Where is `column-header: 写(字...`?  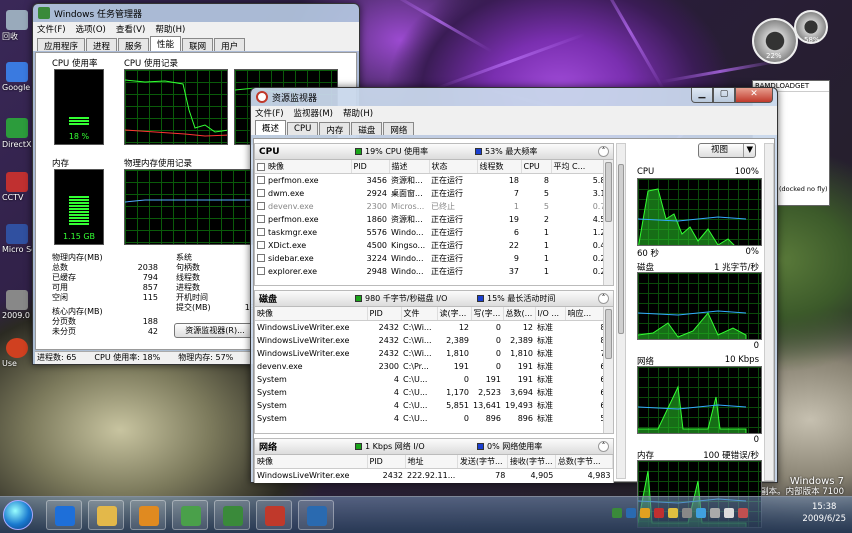
column-header: 写(字... is located at coordinates (487, 314).